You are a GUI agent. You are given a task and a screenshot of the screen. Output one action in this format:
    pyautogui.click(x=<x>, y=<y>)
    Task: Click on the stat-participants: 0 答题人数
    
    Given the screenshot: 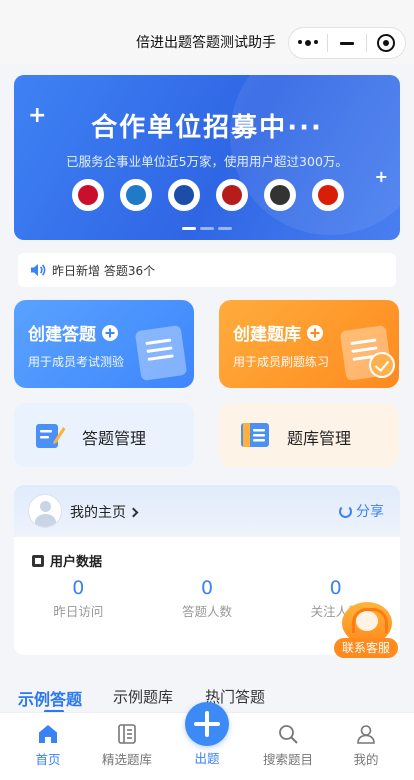 What is the action you would take?
    pyautogui.click(x=207, y=598)
    